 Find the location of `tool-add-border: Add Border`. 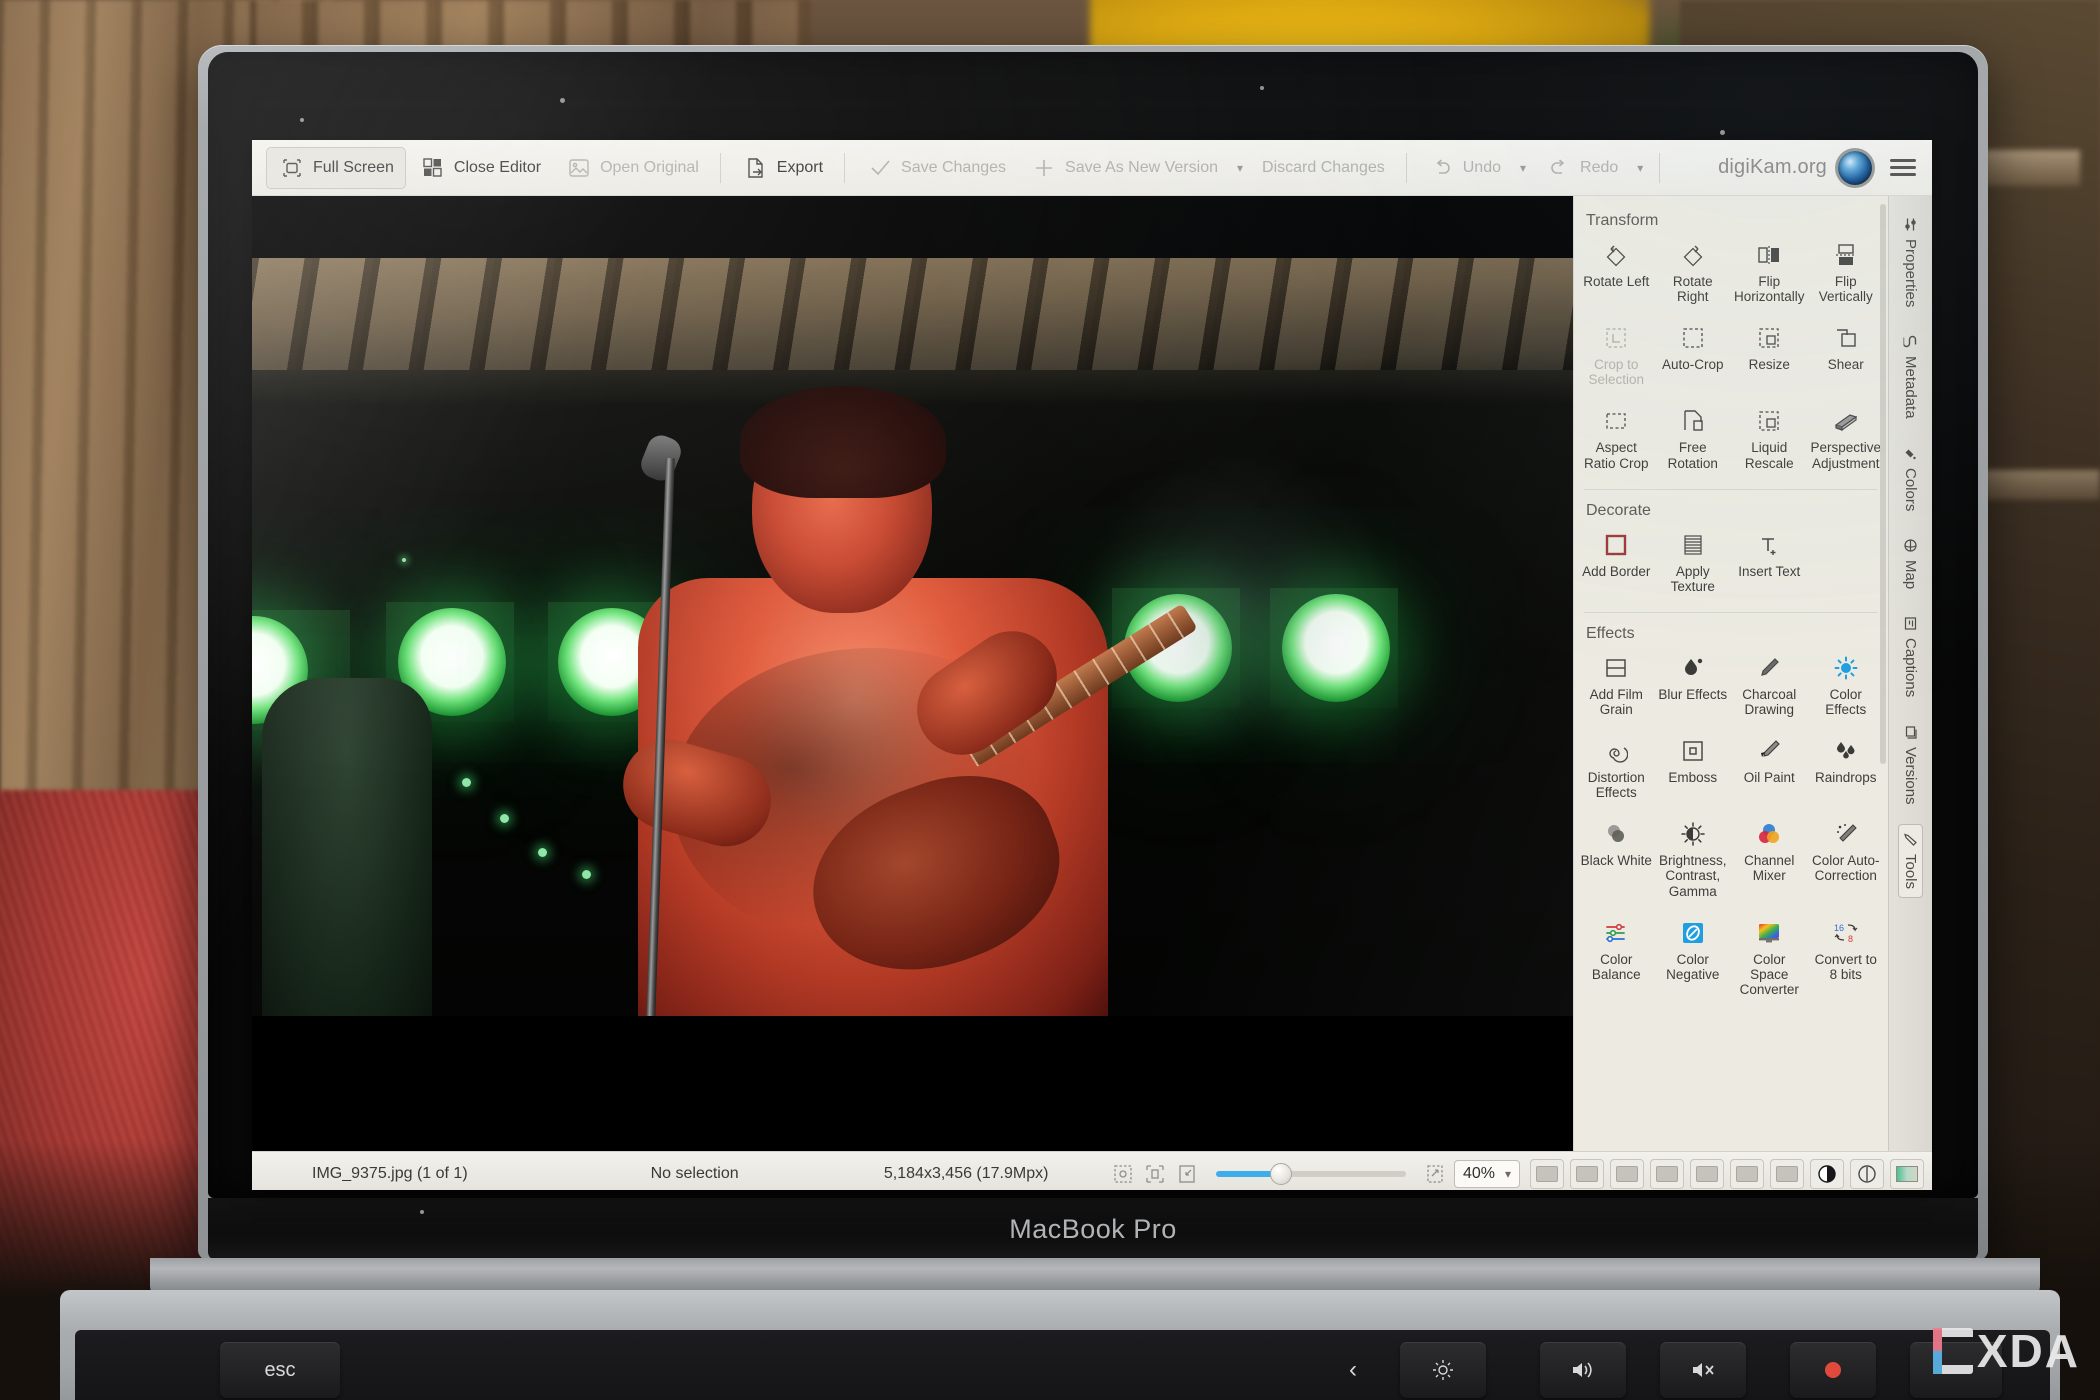

tool-add-border: Add Border is located at coordinates (1616, 562).